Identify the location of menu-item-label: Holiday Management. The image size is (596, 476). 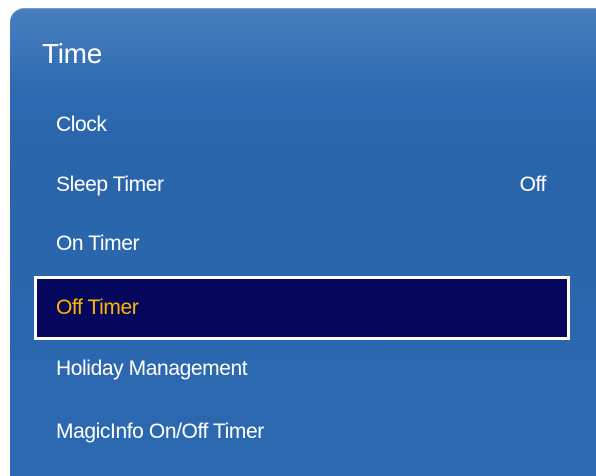
(152, 368).